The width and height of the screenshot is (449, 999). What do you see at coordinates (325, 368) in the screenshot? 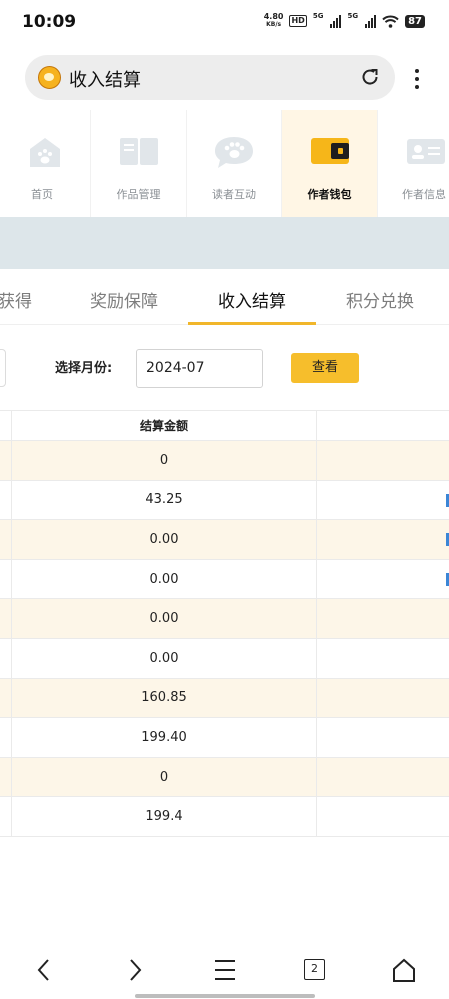
I see `view-button: 查看` at bounding box center [325, 368].